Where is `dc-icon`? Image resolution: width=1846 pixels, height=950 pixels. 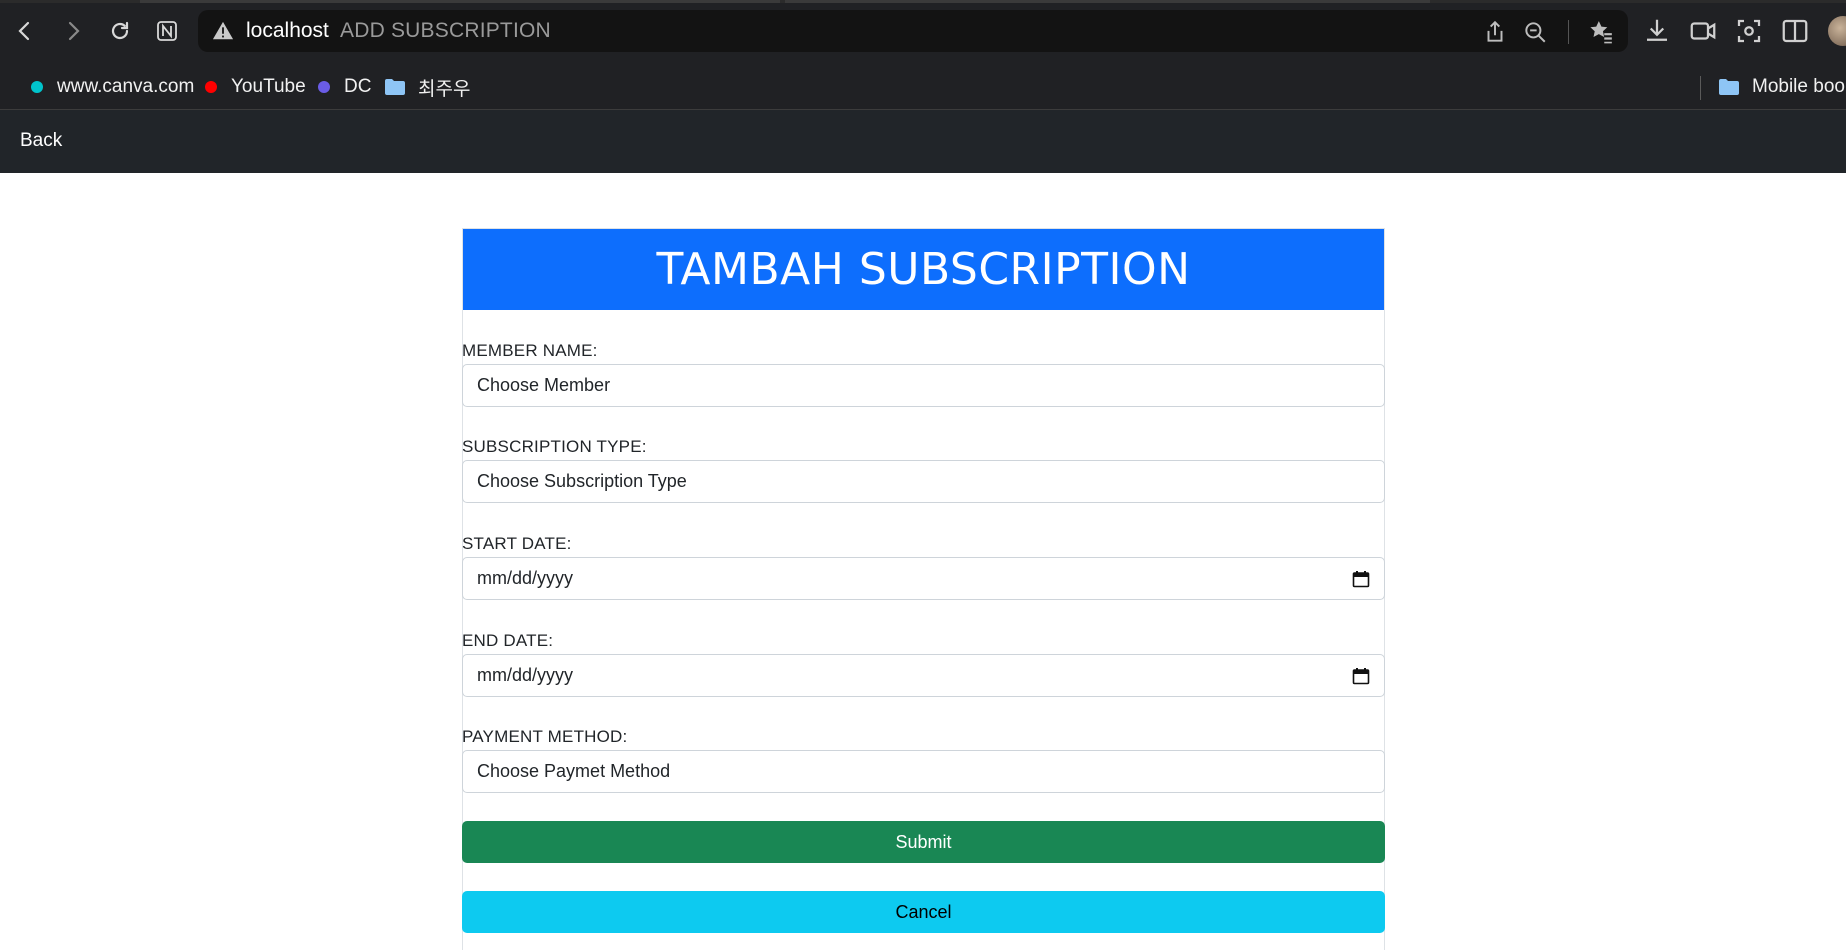 dc-icon is located at coordinates (324, 87).